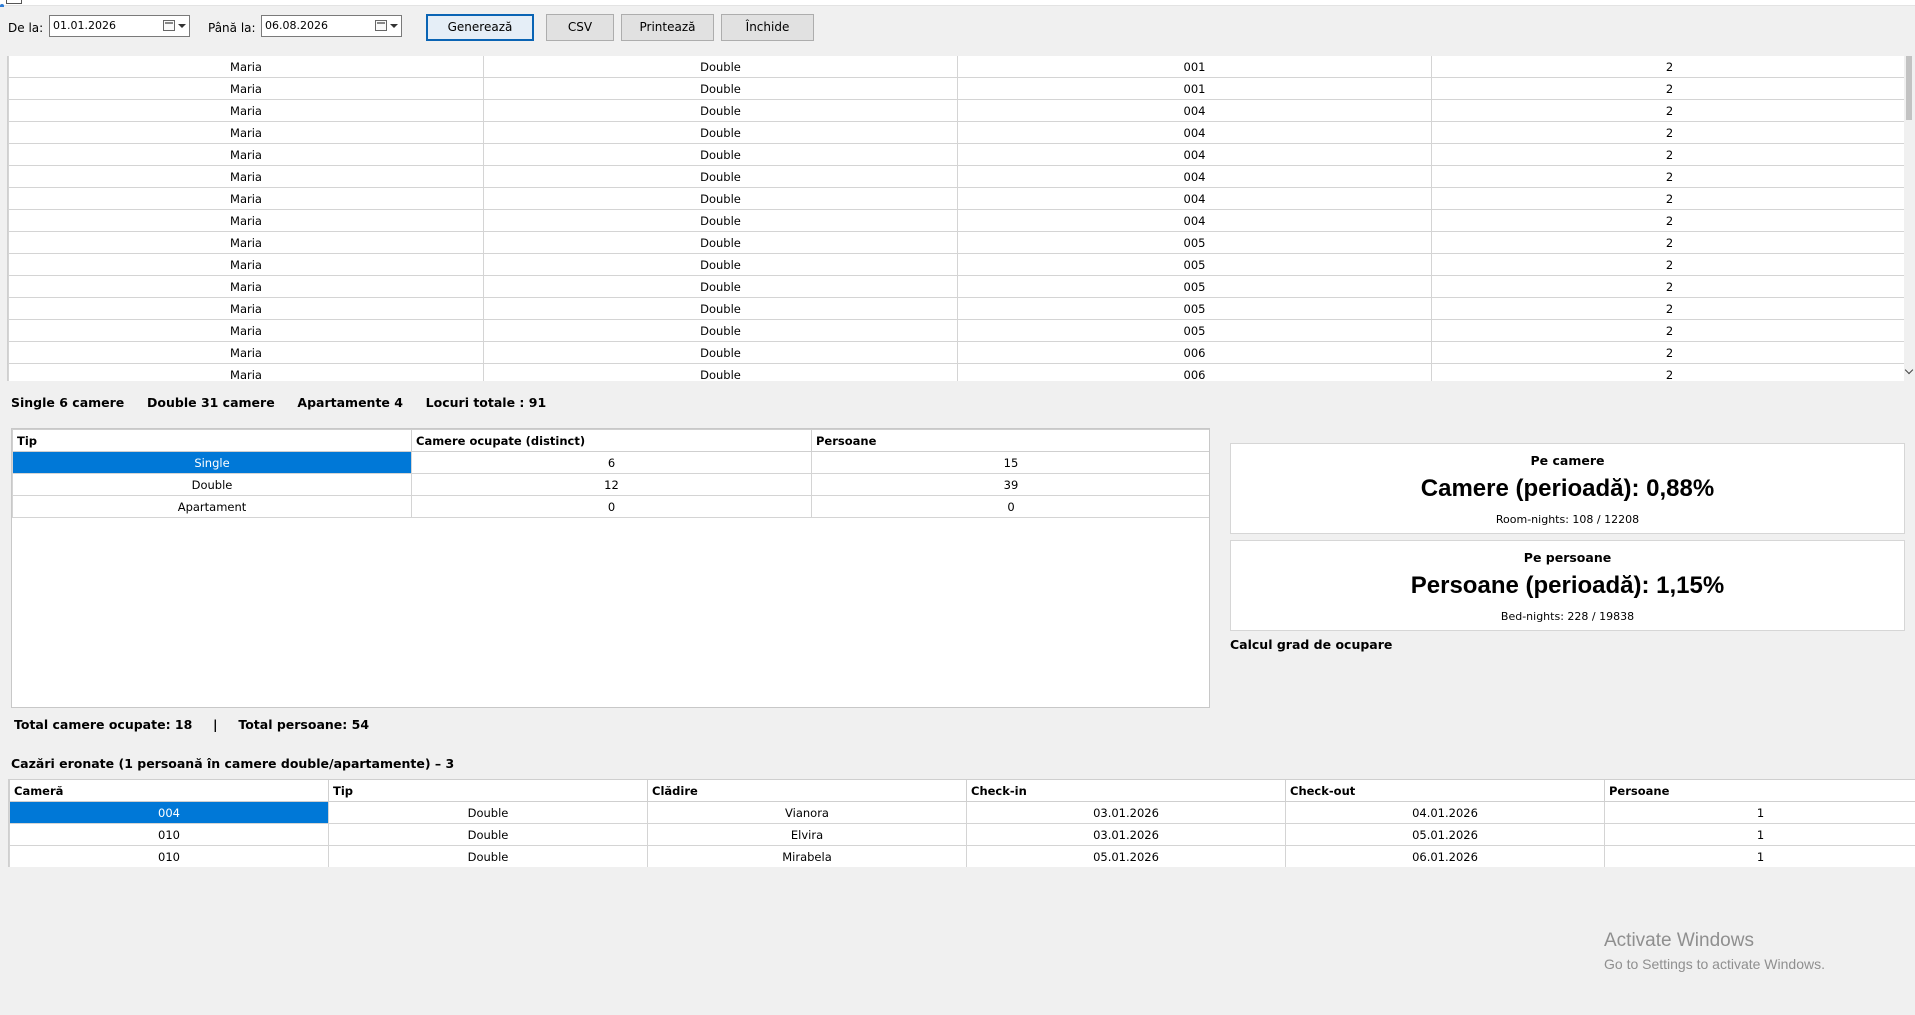  I want to click on summary-header-persons: Persoane, so click(1010, 440).